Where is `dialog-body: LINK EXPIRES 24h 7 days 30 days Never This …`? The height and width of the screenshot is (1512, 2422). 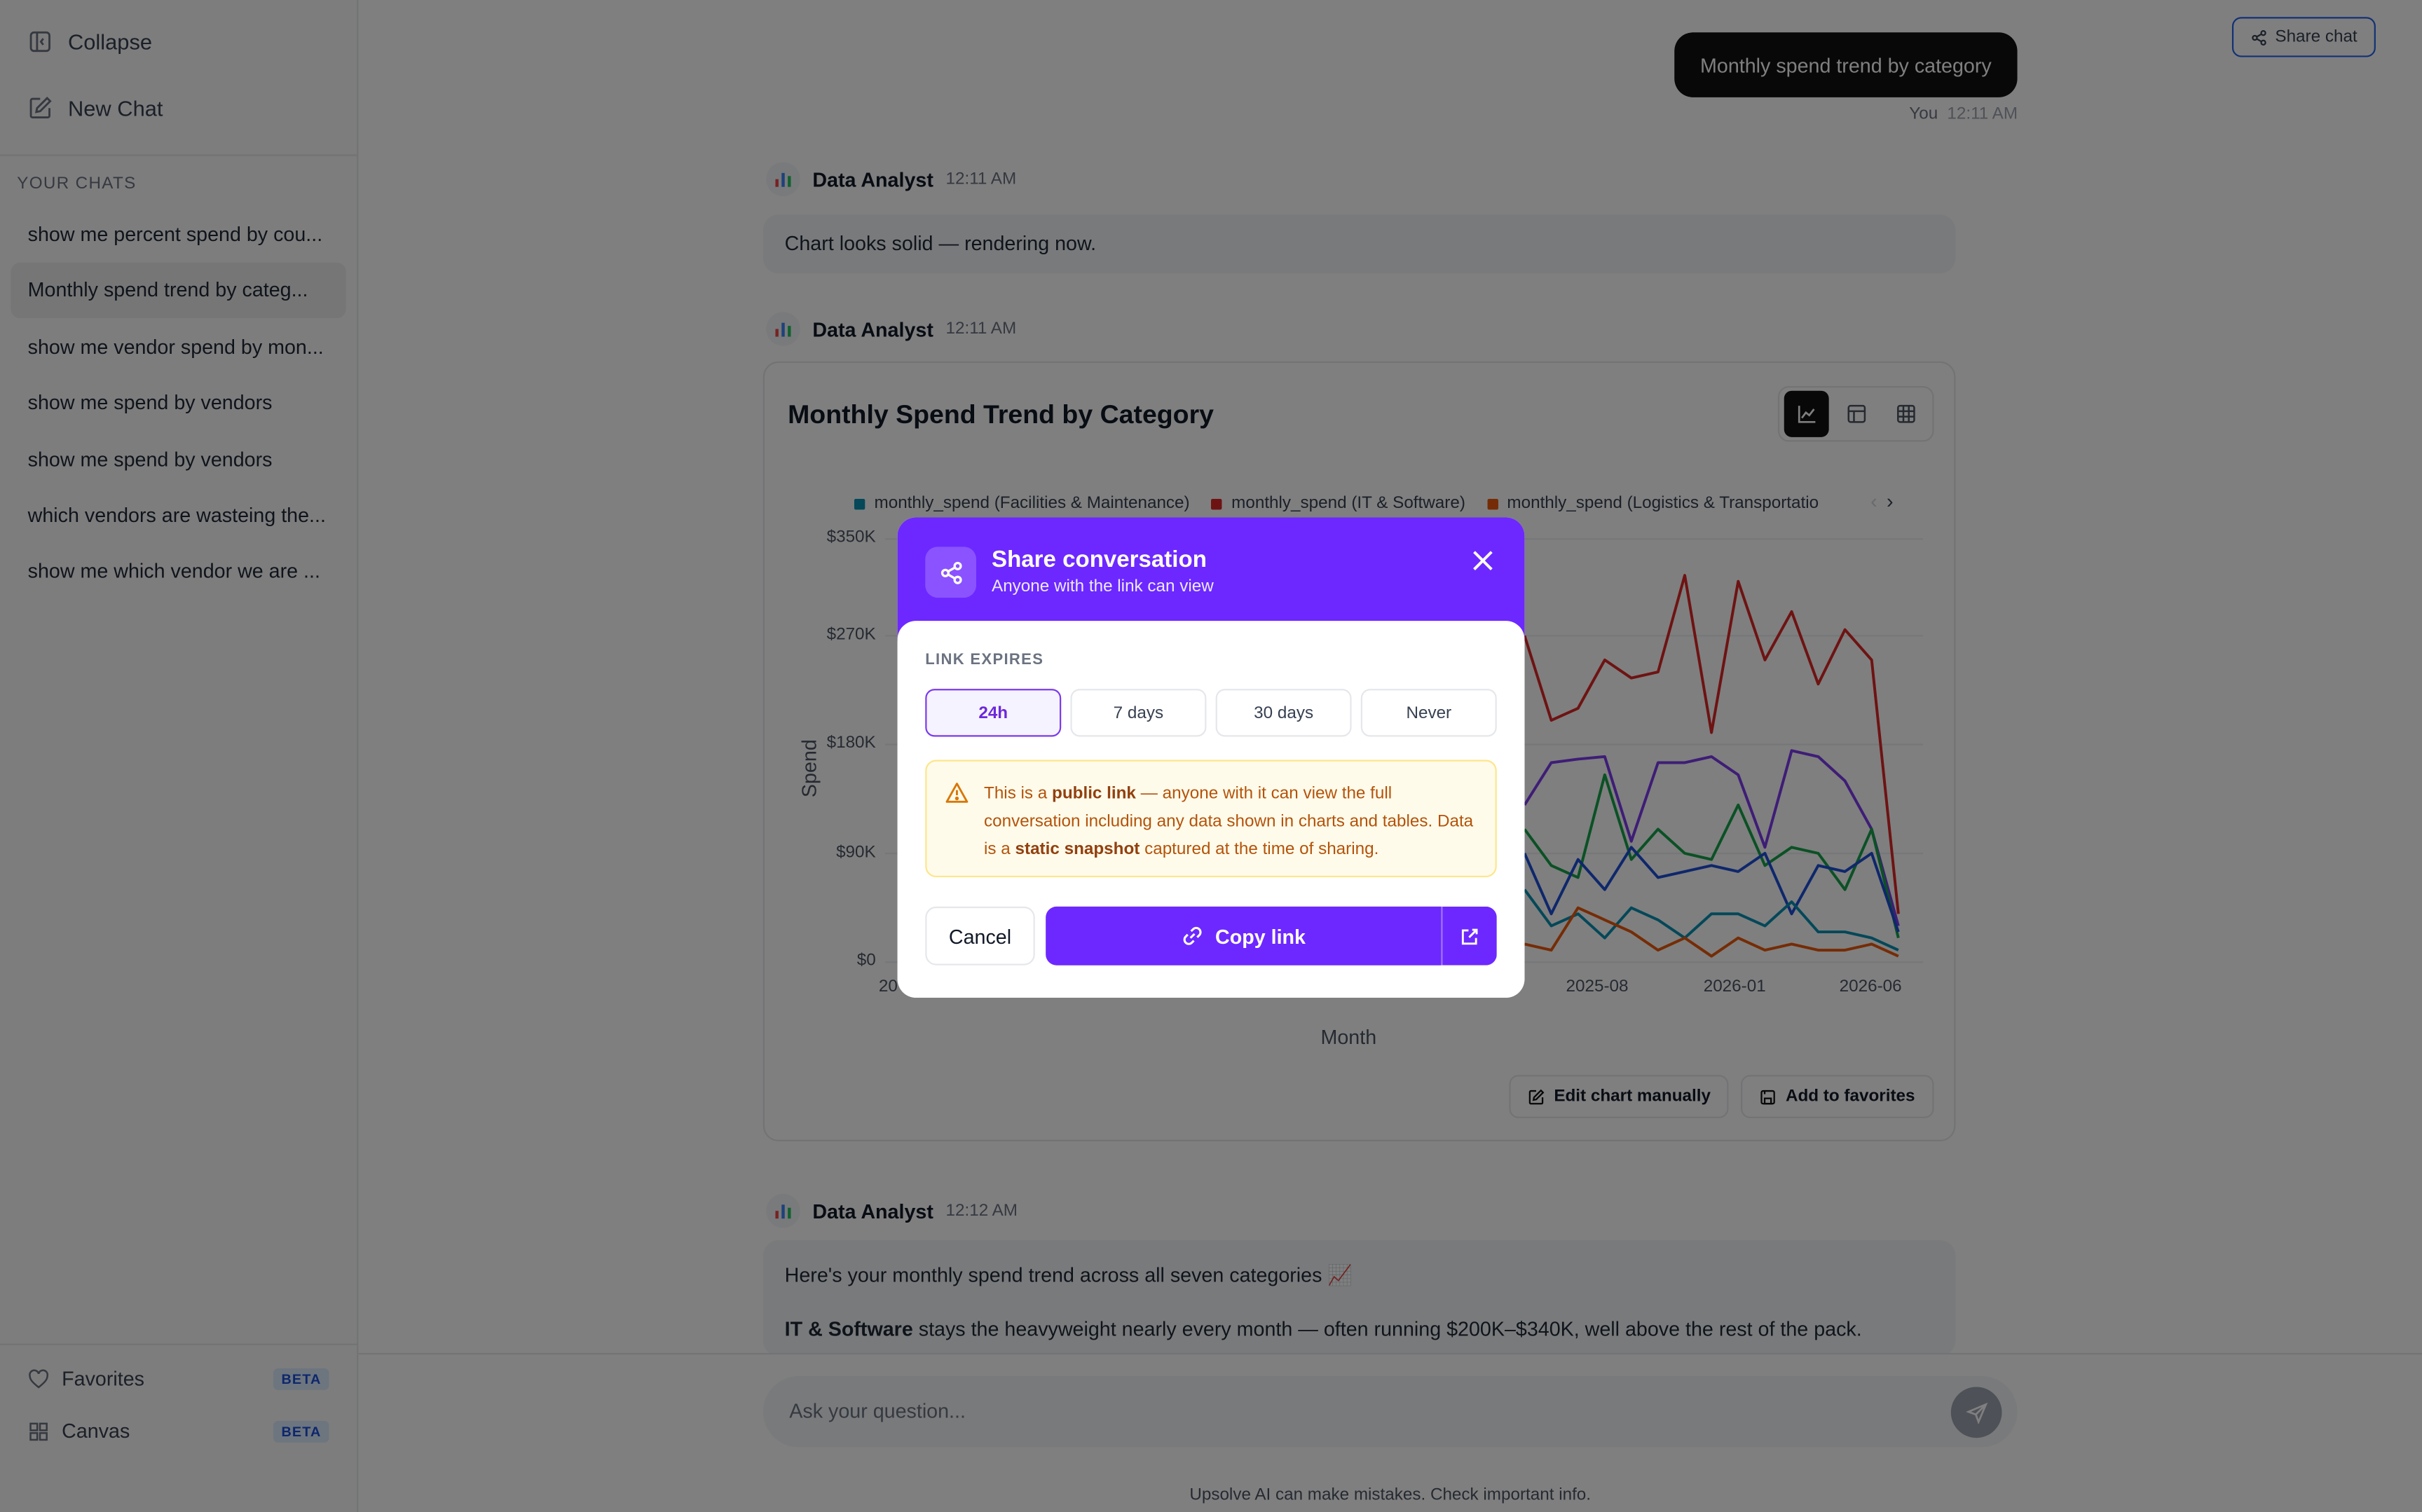
dialog-body: LINK EXPIRES 24h 7 days 30 days Never This … is located at coordinates (1211, 809).